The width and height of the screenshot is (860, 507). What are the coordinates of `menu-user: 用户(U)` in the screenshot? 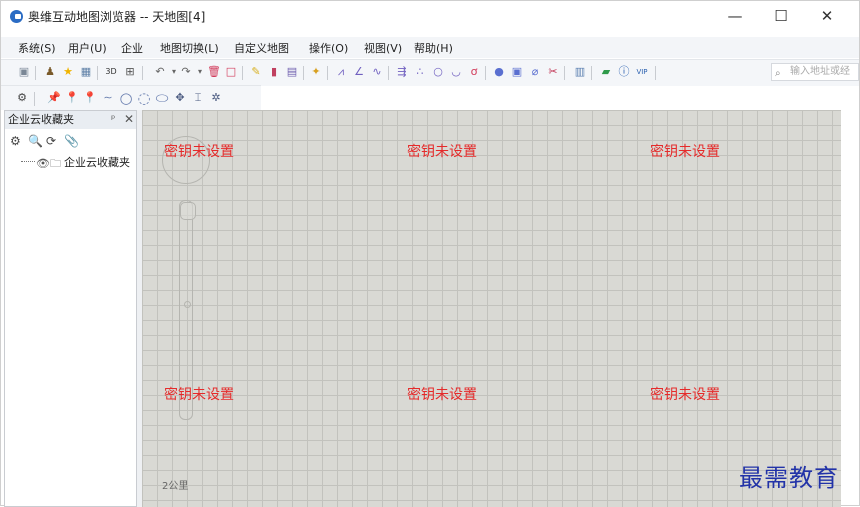 It's located at (87, 48).